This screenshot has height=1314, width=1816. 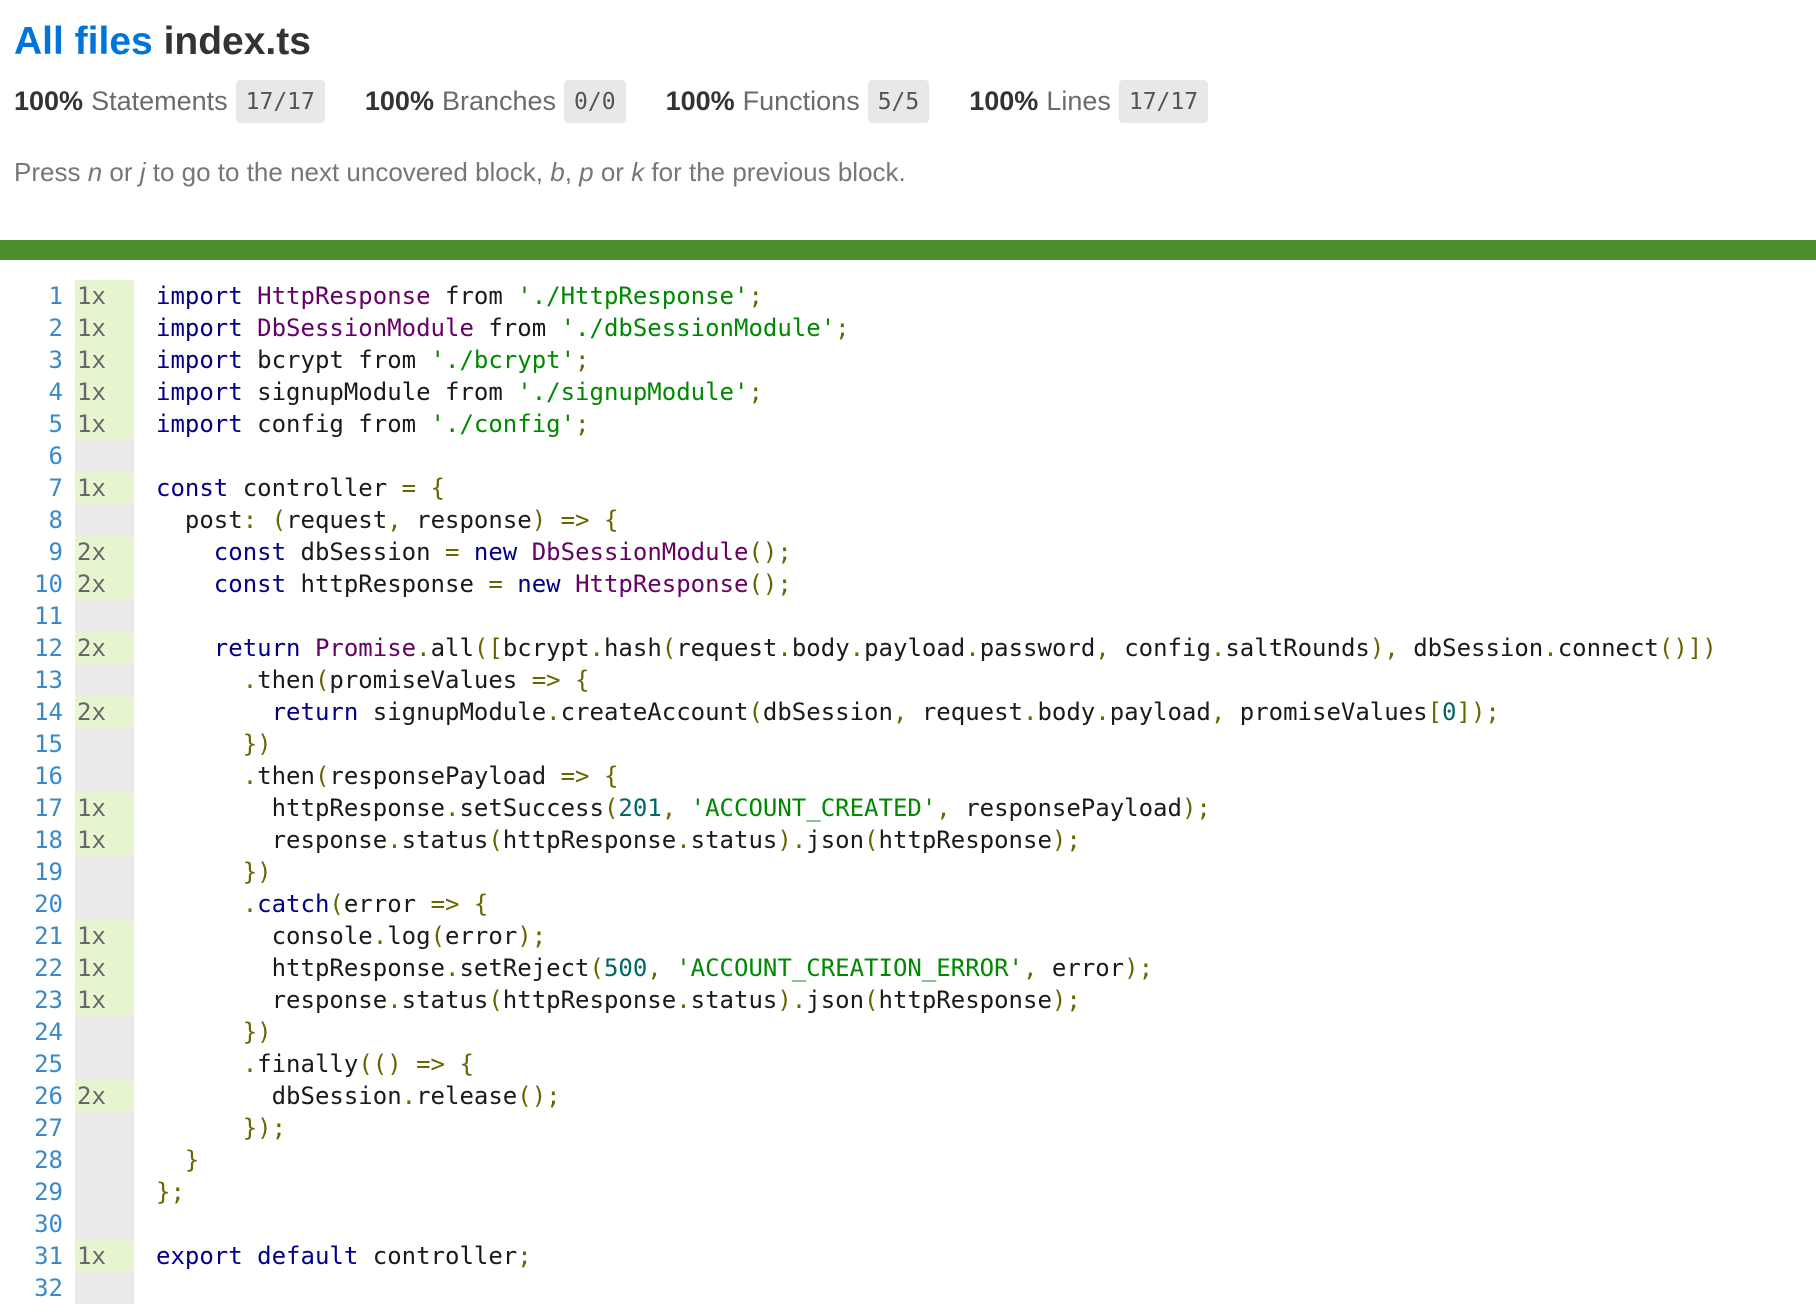 I want to click on metric-name: Branches, so click(x=499, y=101).